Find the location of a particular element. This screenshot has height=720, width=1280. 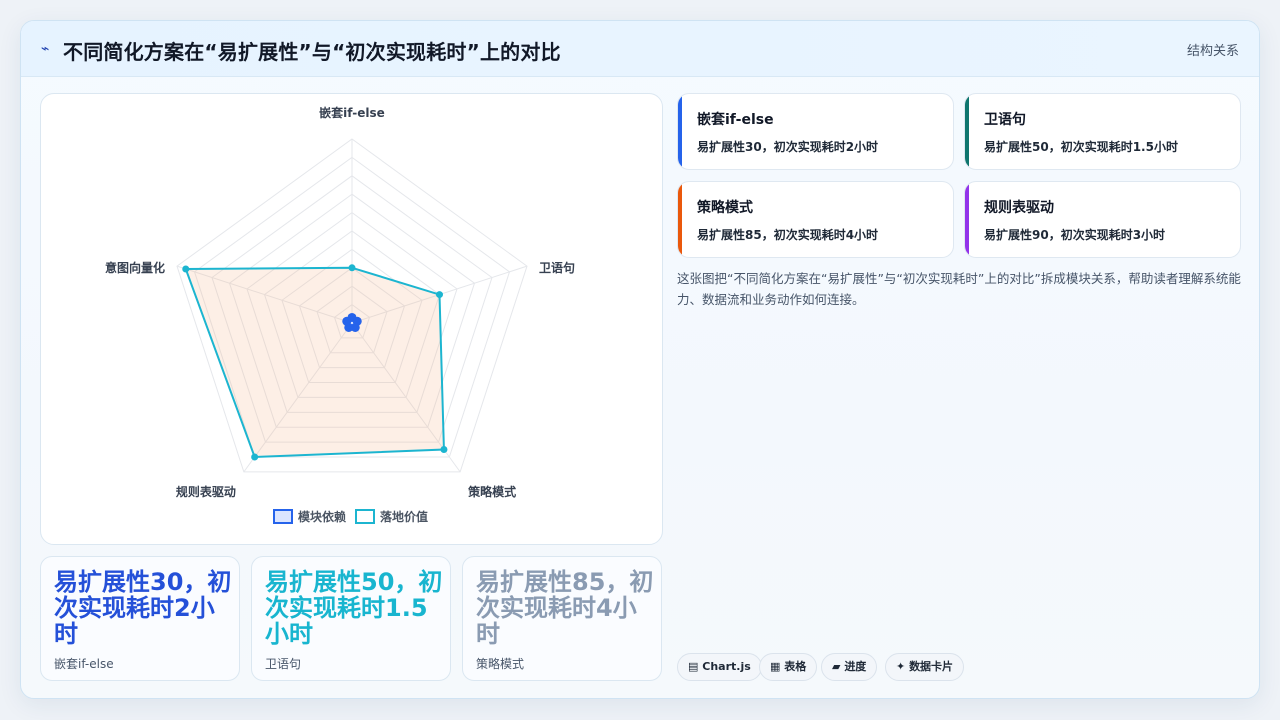

stat-label: 策略模式 is located at coordinates (500, 664).